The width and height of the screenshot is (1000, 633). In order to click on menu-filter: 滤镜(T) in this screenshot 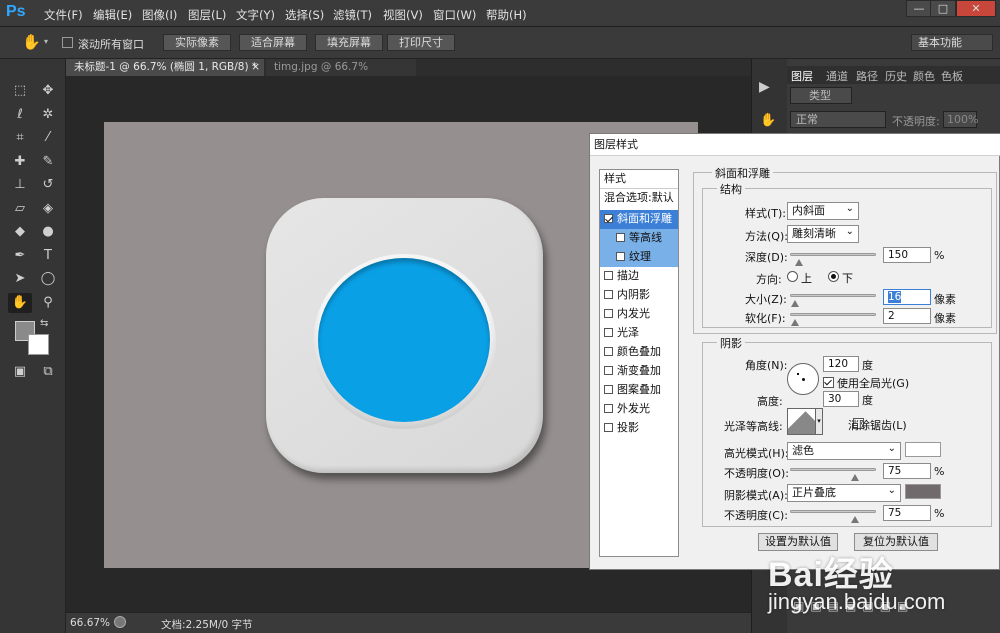, I will do `click(352, 15)`.